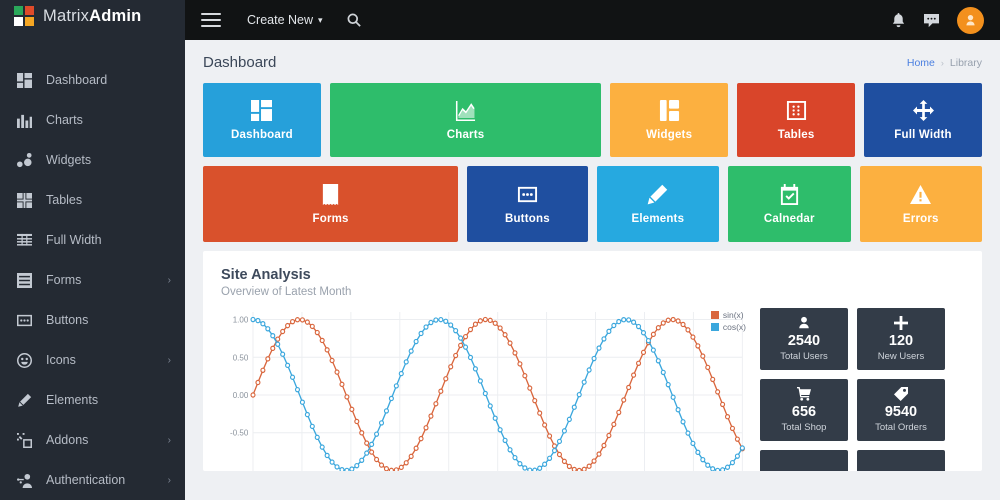 Image resolution: width=1000 pixels, height=500 pixels. Describe the element at coordinates (92, 280) in the screenshot. I see `sidebar-item-forms: Forms ›` at that location.